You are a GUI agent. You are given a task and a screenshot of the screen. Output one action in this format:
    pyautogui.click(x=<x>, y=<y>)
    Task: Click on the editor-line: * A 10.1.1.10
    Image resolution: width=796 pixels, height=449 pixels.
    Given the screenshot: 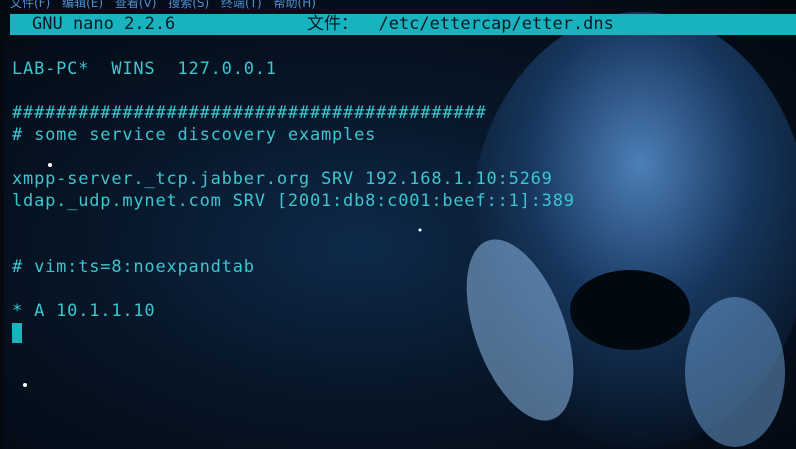 What is the action you would take?
    pyautogui.click(x=84, y=311)
    